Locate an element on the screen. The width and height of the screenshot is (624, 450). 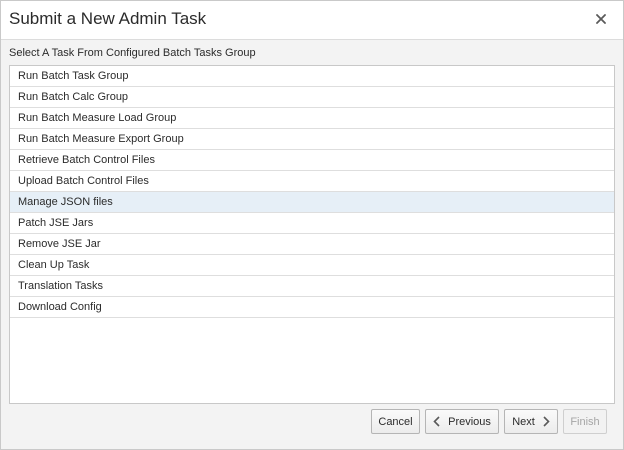
chevron-left-icon is located at coordinates (436, 421).